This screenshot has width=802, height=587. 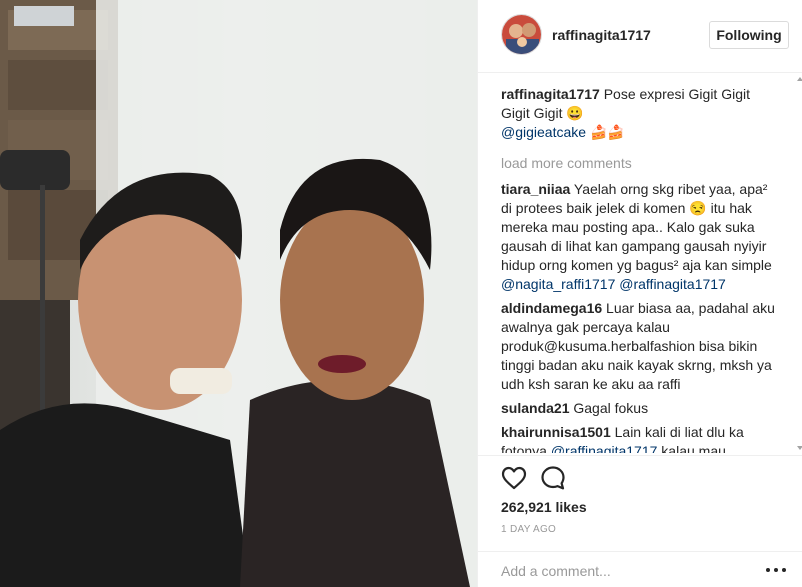 What do you see at coordinates (543, 132) in the screenshot?
I see `caption-mention: @gigieatcake` at bounding box center [543, 132].